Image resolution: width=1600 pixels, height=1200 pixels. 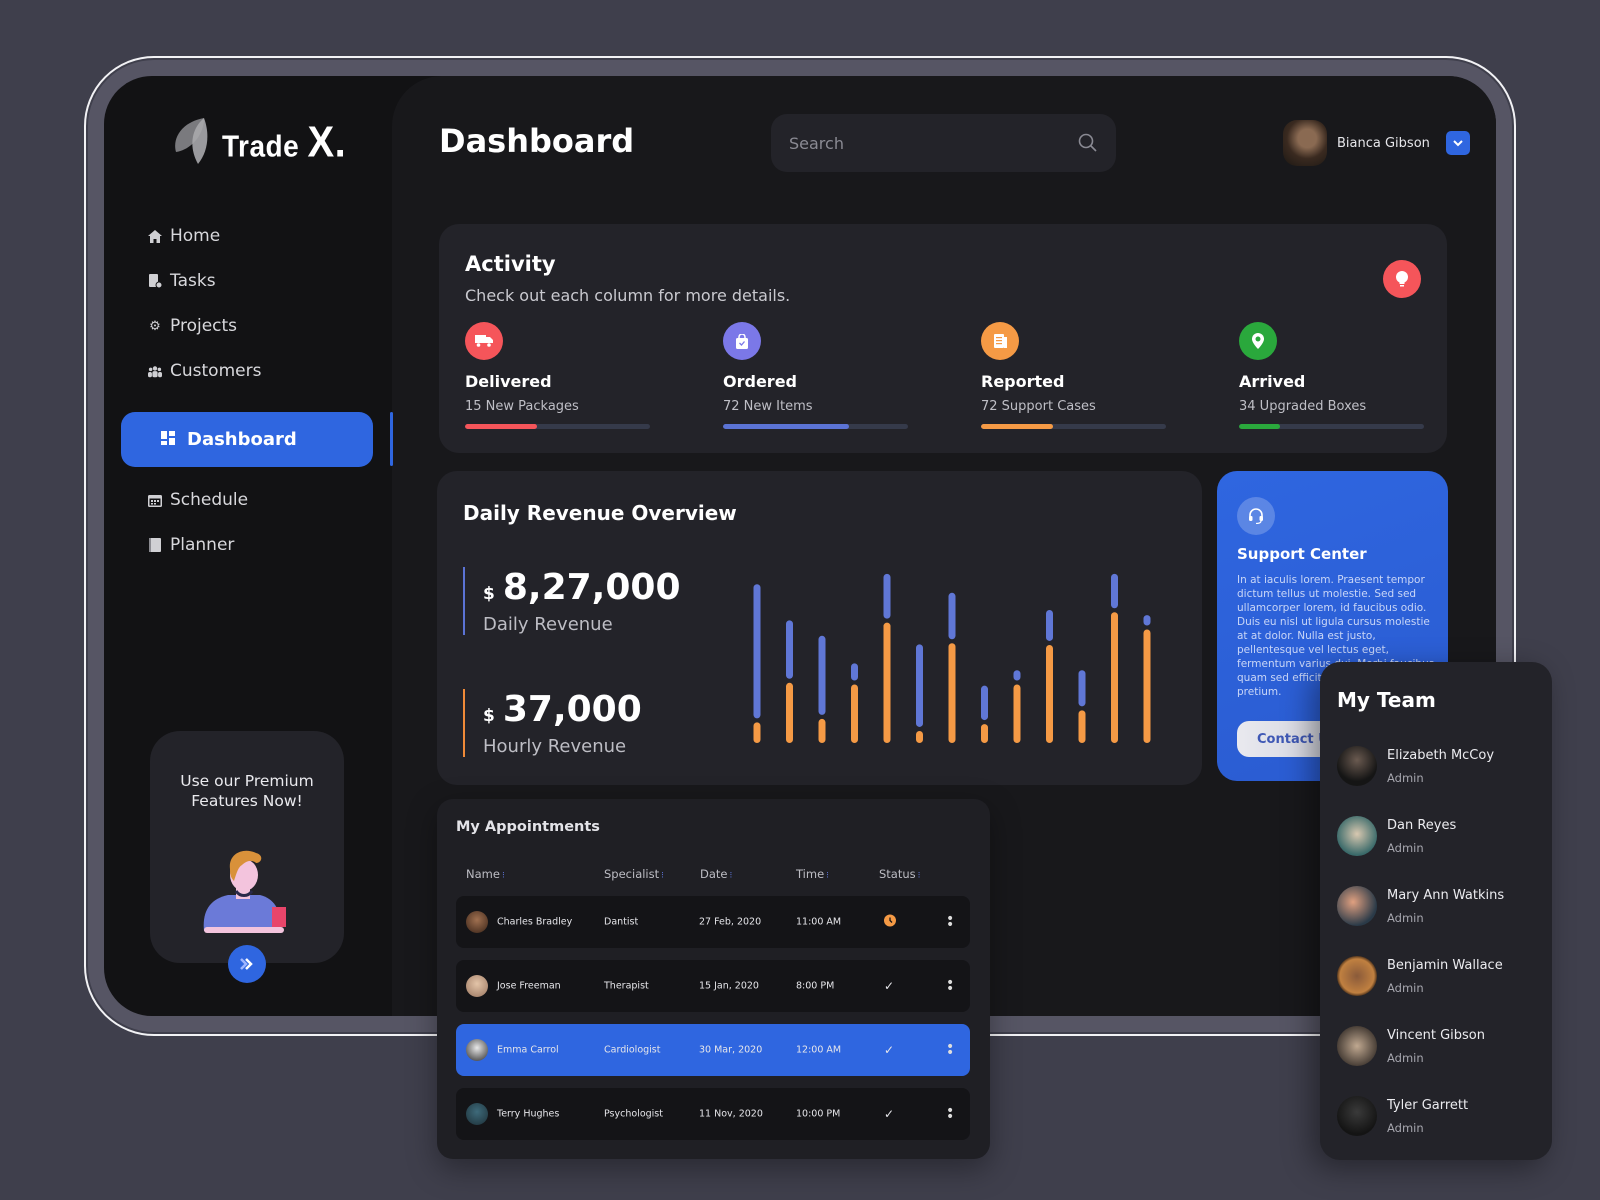 What do you see at coordinates (155, 281) in the screenshot?
I see `tasks-icon` at bounding box center [155, 281].